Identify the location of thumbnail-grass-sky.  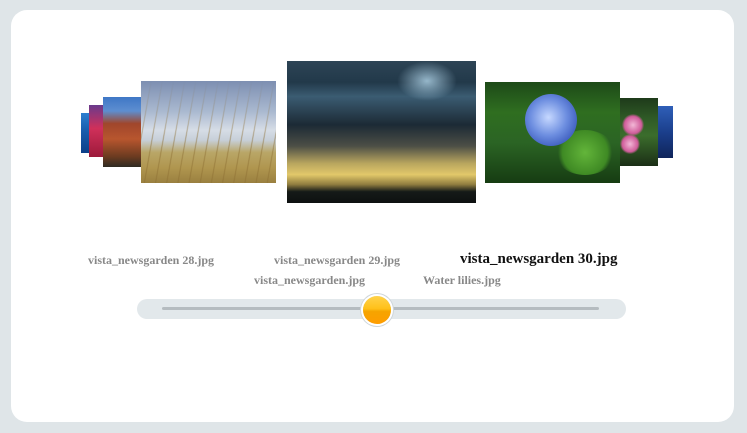
(208, 132).